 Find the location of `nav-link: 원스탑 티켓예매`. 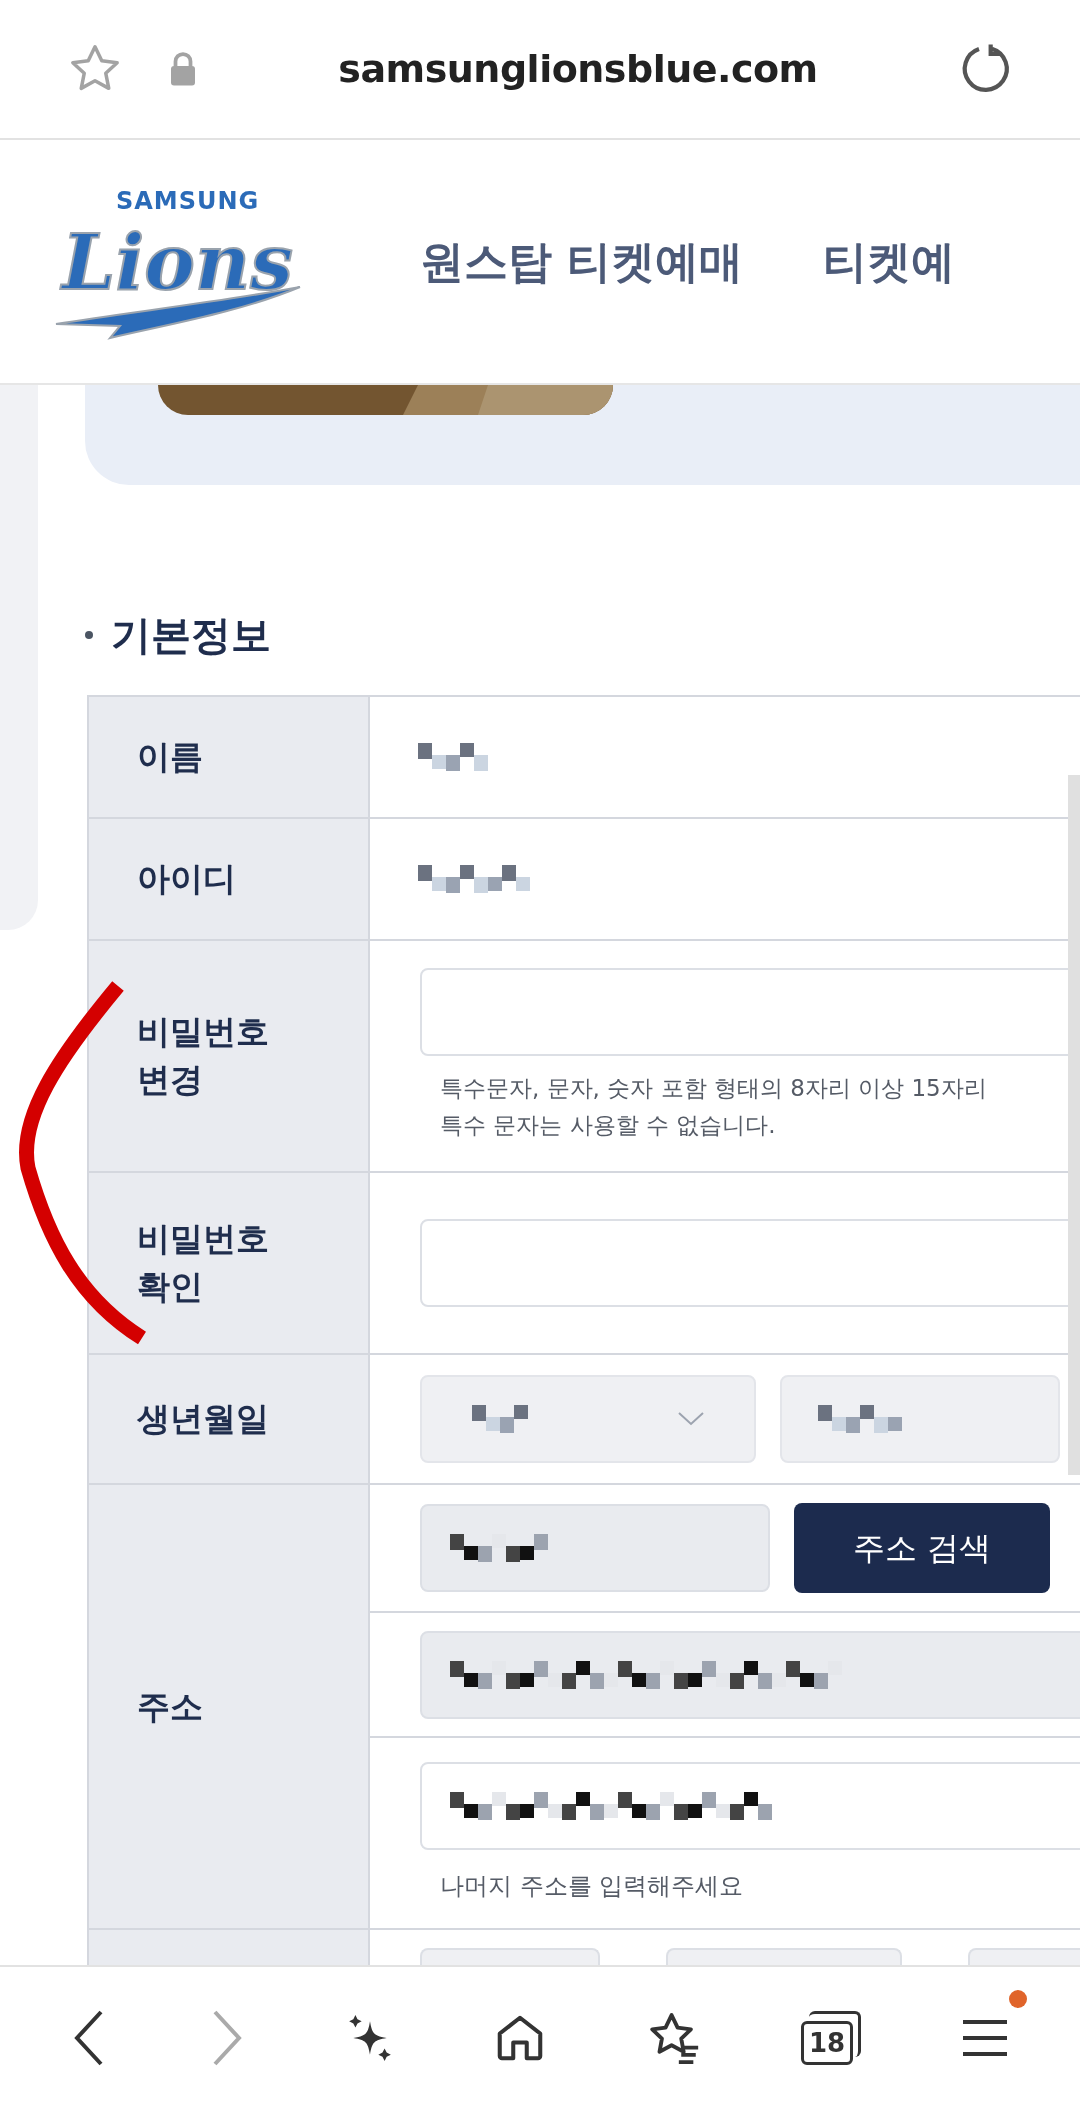

nav-link: 원스탑 티켓예매 is located at coordinates (582, 261).